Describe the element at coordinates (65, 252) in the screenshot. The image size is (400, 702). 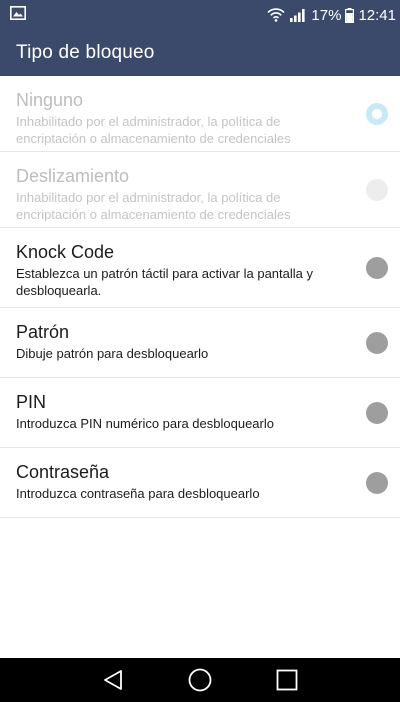
I see `option-title: Knock Code` at that location.